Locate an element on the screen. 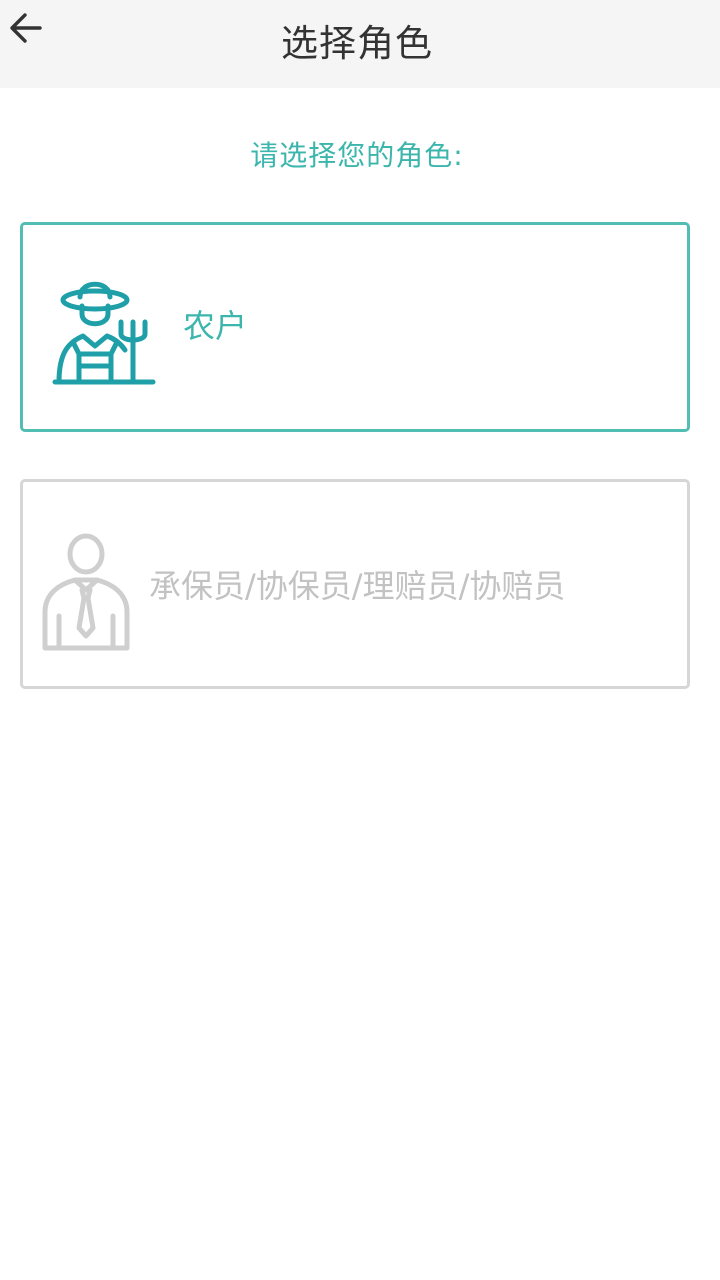 The height and width of the screenshot is (1280, 720). farmer-icon is located at coordinates (104, 333).